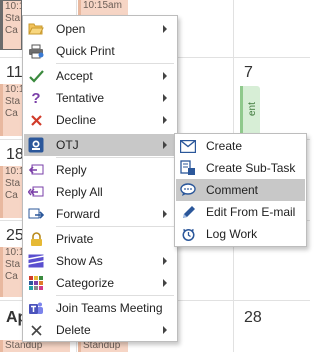  Describe the element at coordinates (36, 330) in the screenshot. I see `delete-icon` at that location.